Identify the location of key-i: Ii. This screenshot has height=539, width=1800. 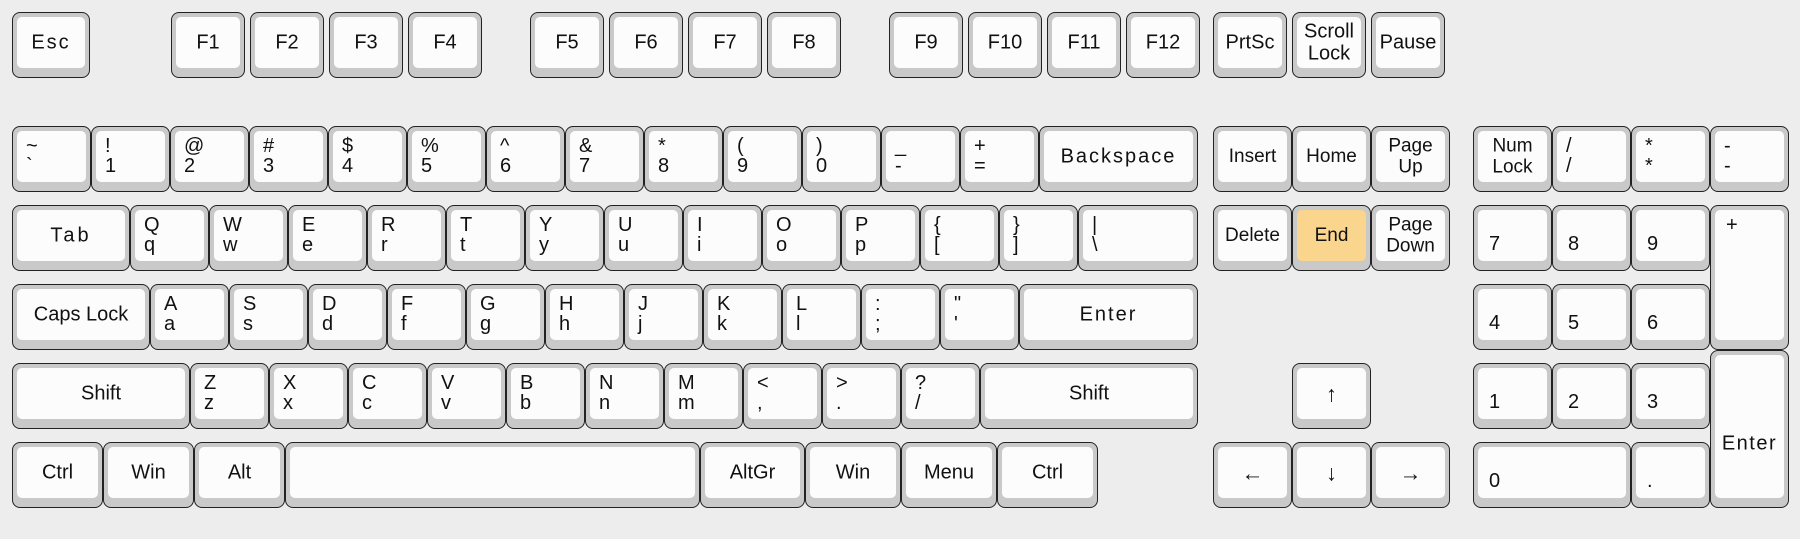
(722, 238).